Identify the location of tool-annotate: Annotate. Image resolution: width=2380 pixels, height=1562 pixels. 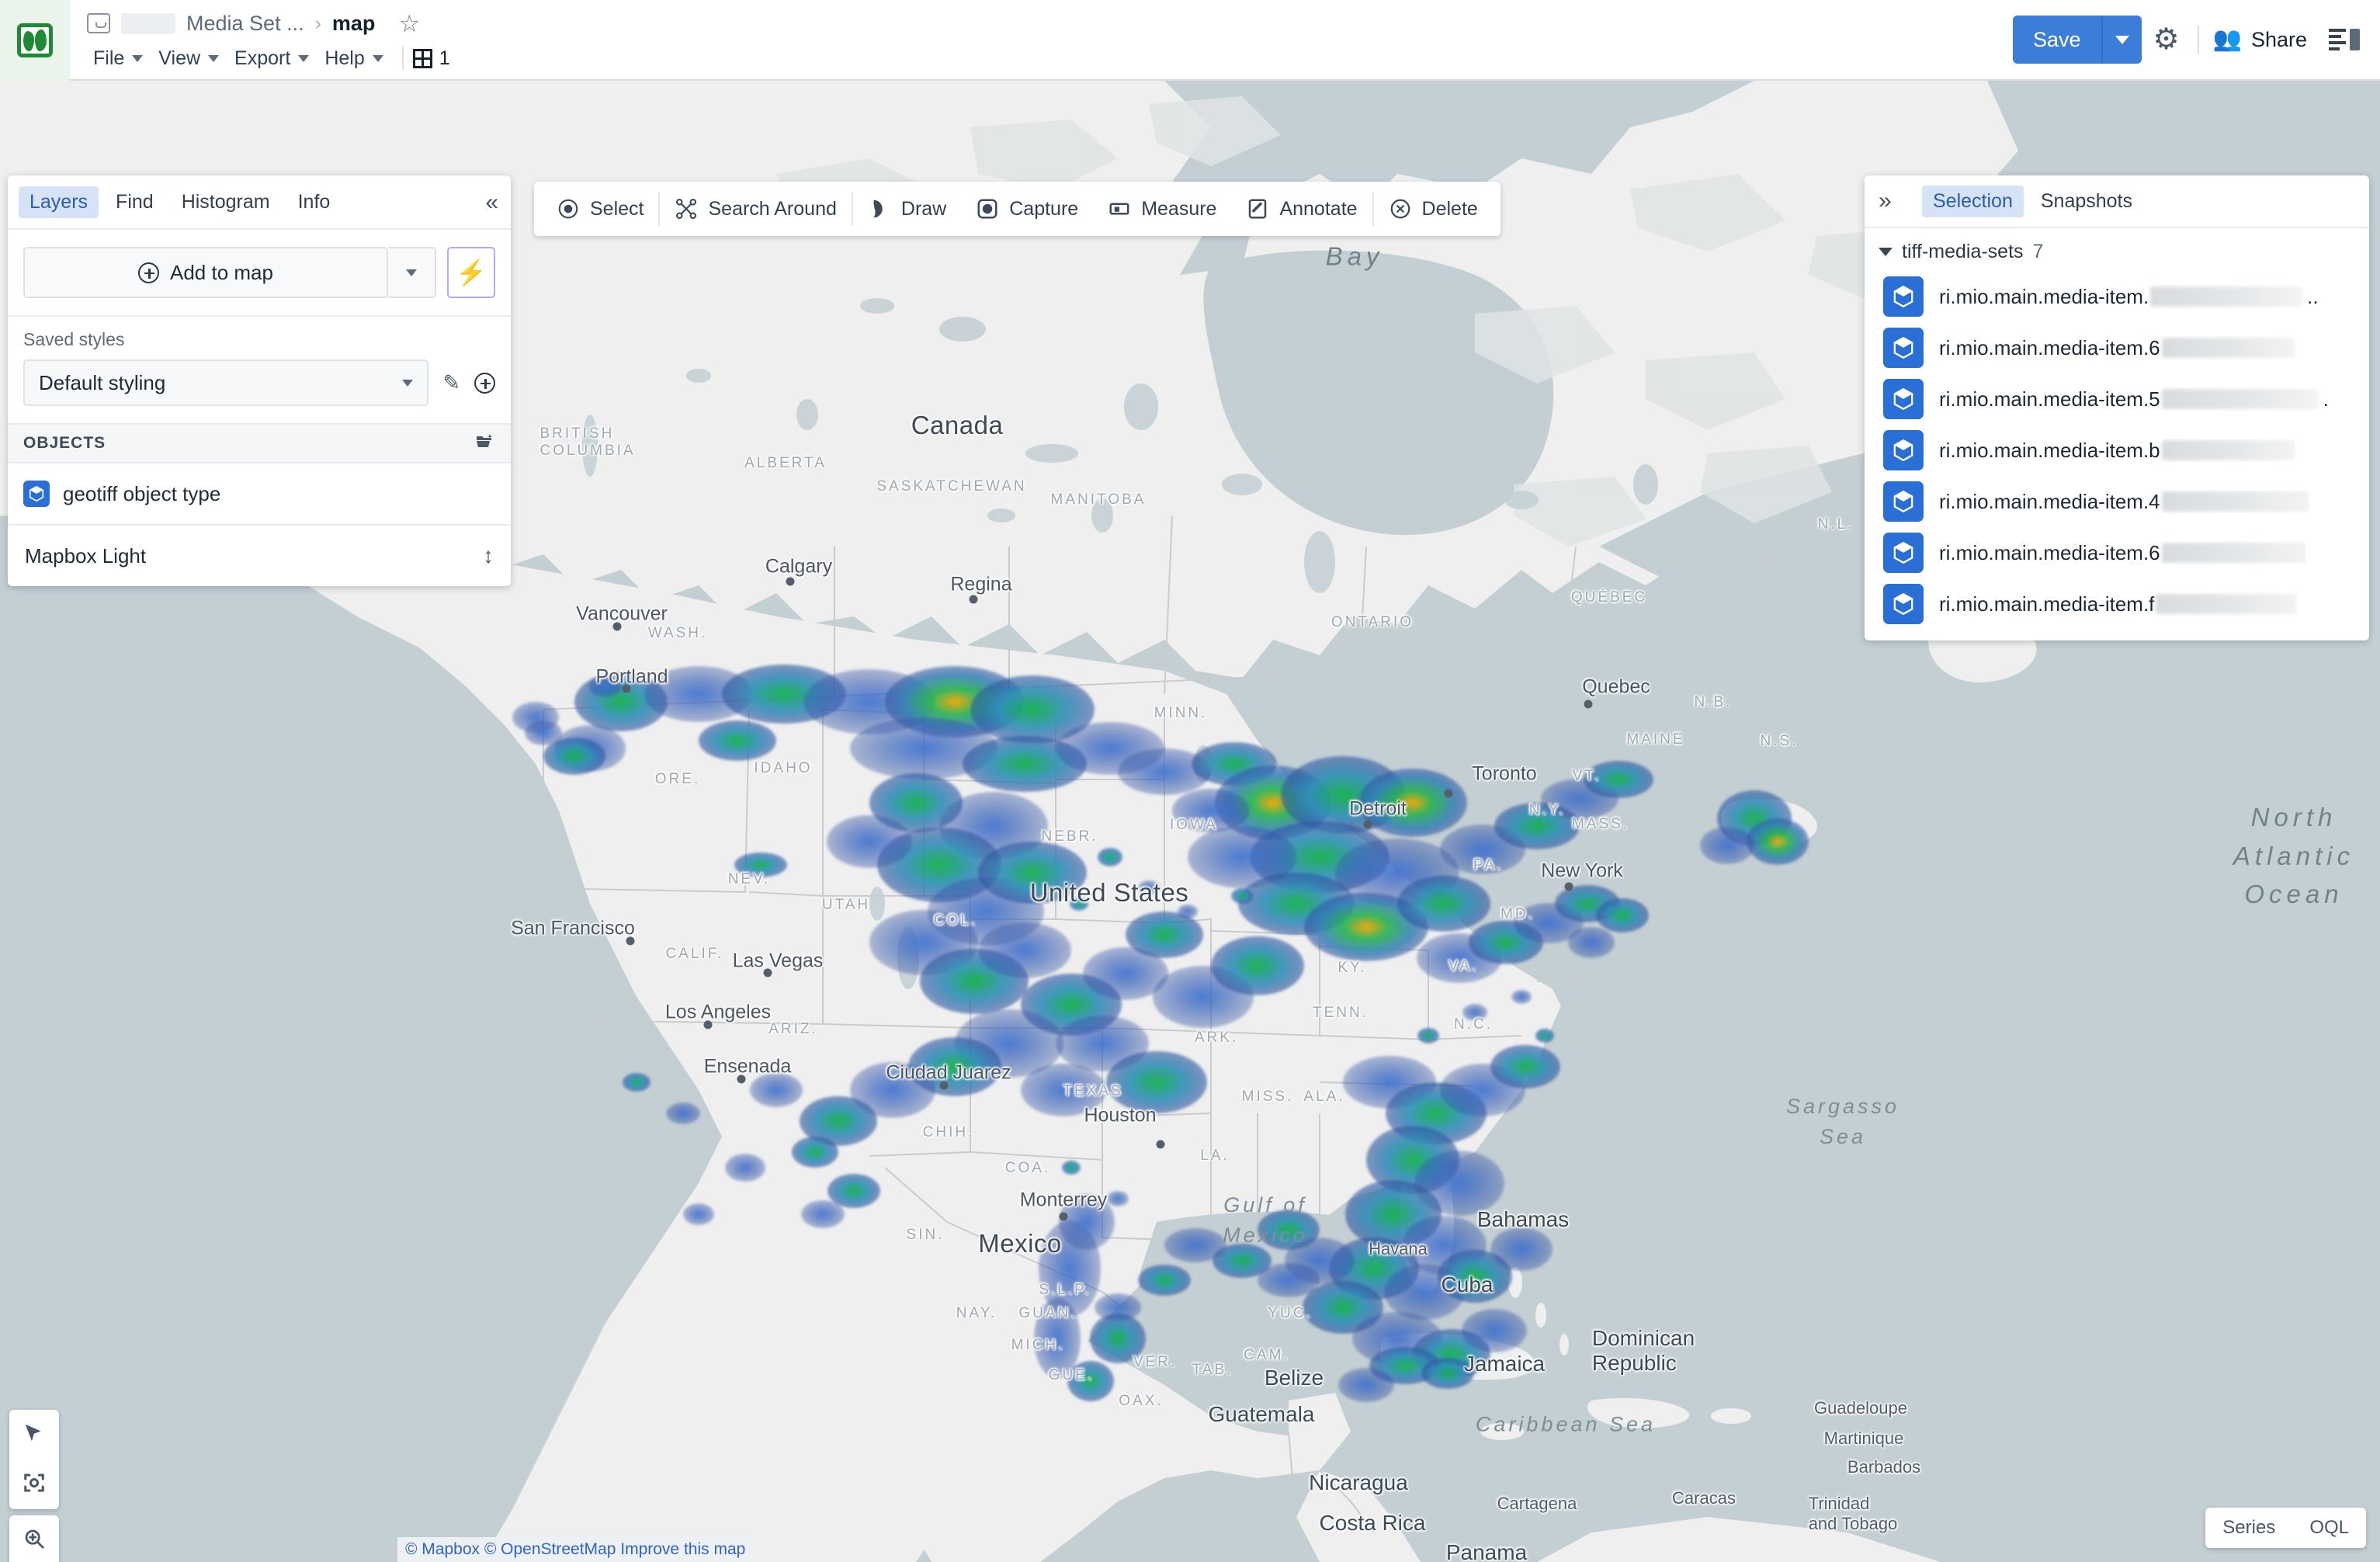
(1301, 209).